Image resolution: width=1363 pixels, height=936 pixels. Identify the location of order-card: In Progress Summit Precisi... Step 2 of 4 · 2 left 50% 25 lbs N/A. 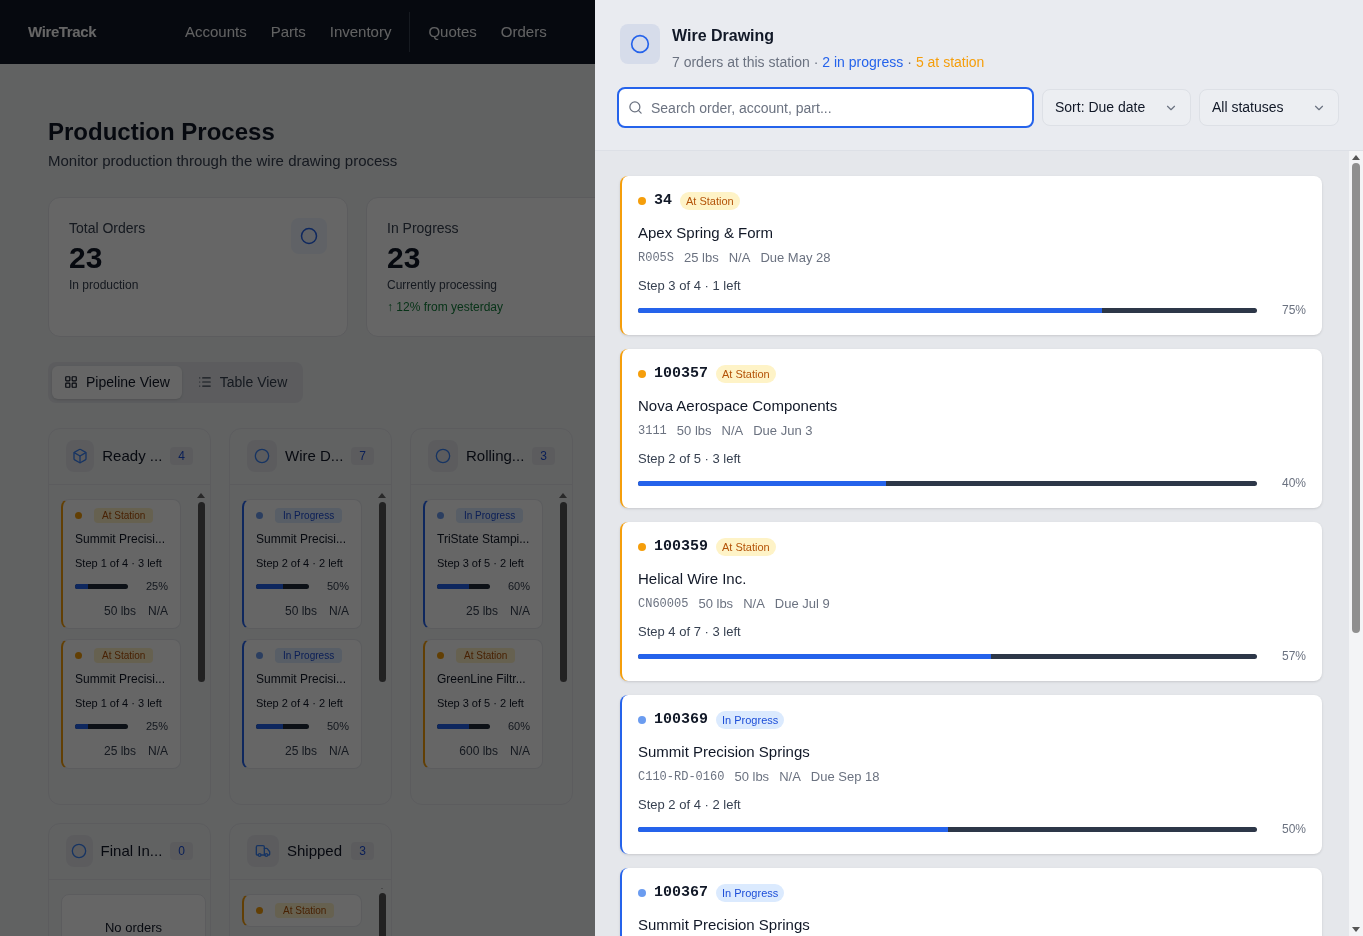
(302, 703).